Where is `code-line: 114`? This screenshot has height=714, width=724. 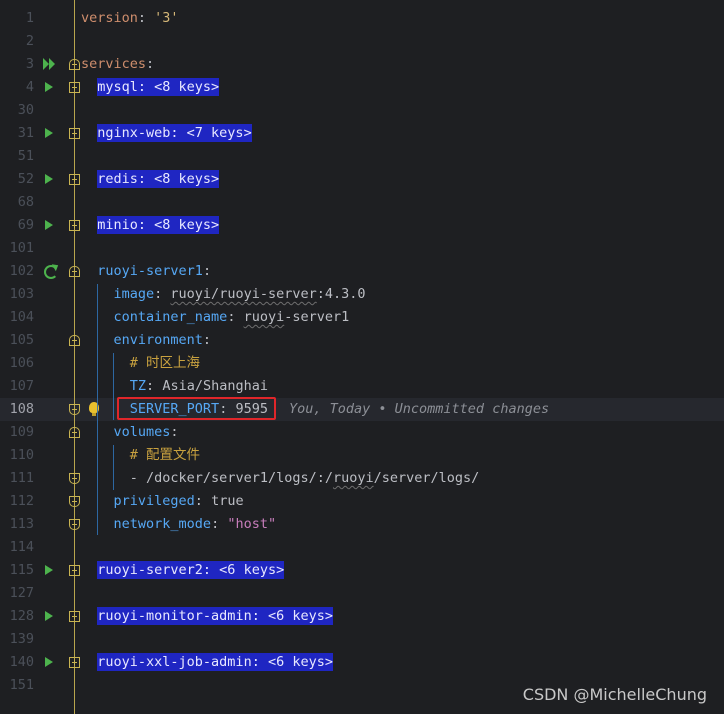
code-line: 114 is located at coordinates (362, 547).